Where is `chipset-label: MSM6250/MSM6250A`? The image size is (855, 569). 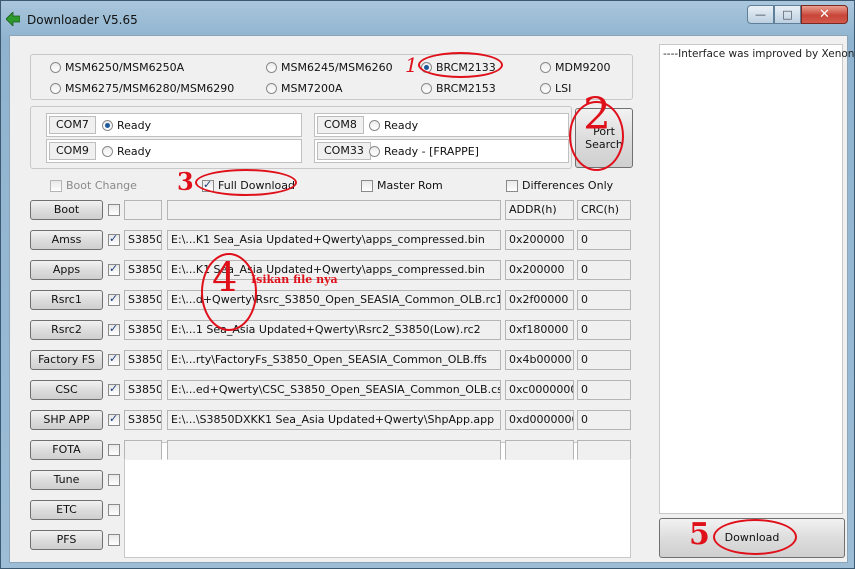
chipset-label: MSM6250/MSM6250A is located at coordinates (125, 67).